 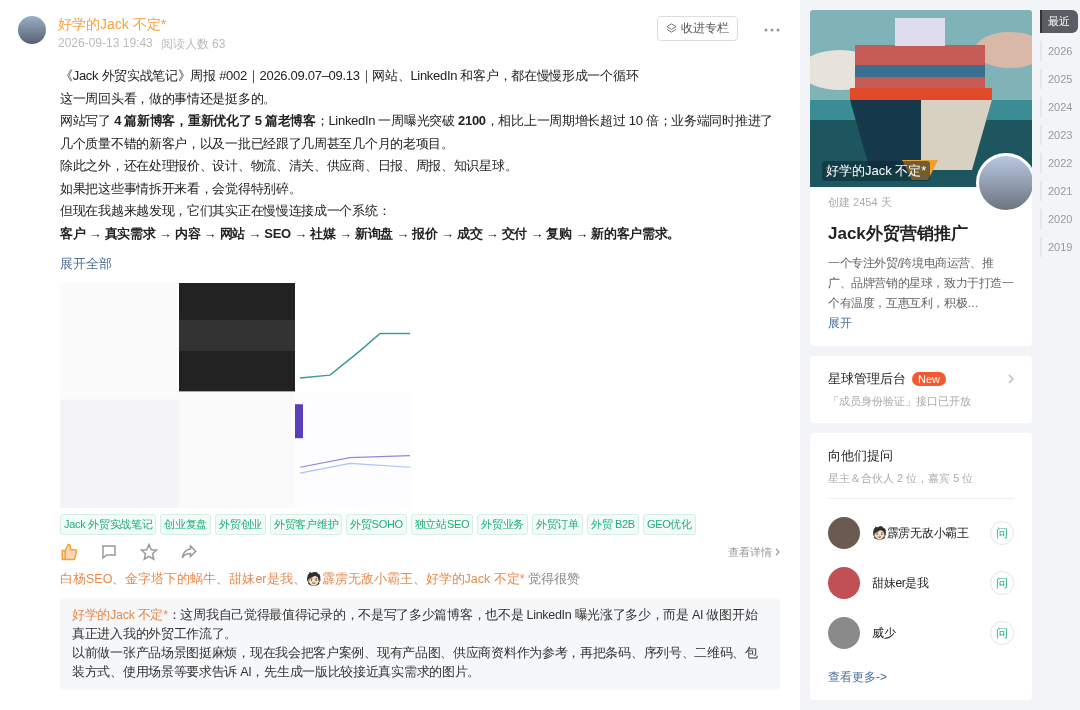 What do you see at coordinates (898, 234) in the screenshot?
I see `group-name: Jack外贸营销推广` at bounding box center [898, 234].